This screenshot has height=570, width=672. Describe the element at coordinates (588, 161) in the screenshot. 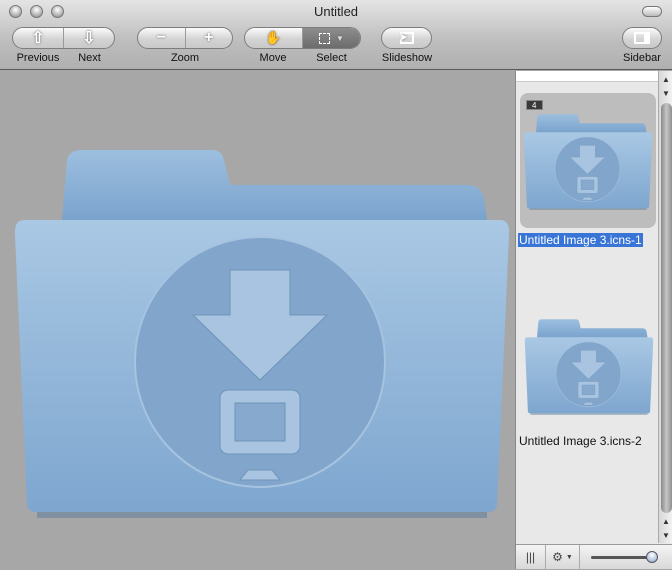

I see `thumbnail-1-image` at that location.